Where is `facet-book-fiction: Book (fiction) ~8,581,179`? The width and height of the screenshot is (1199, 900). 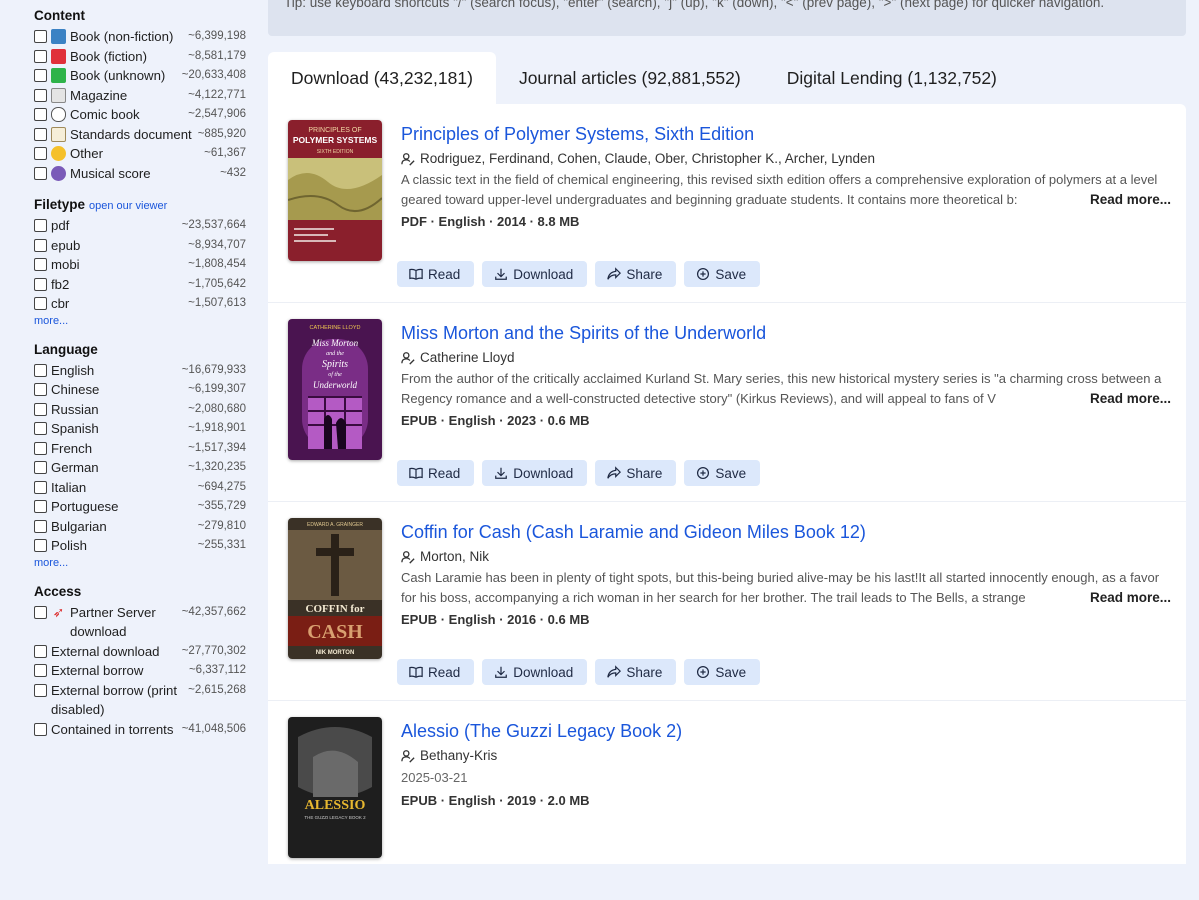 facet-book-fiction: Book (fiction) ~8,581,179 is located at coordinates (140, 57).